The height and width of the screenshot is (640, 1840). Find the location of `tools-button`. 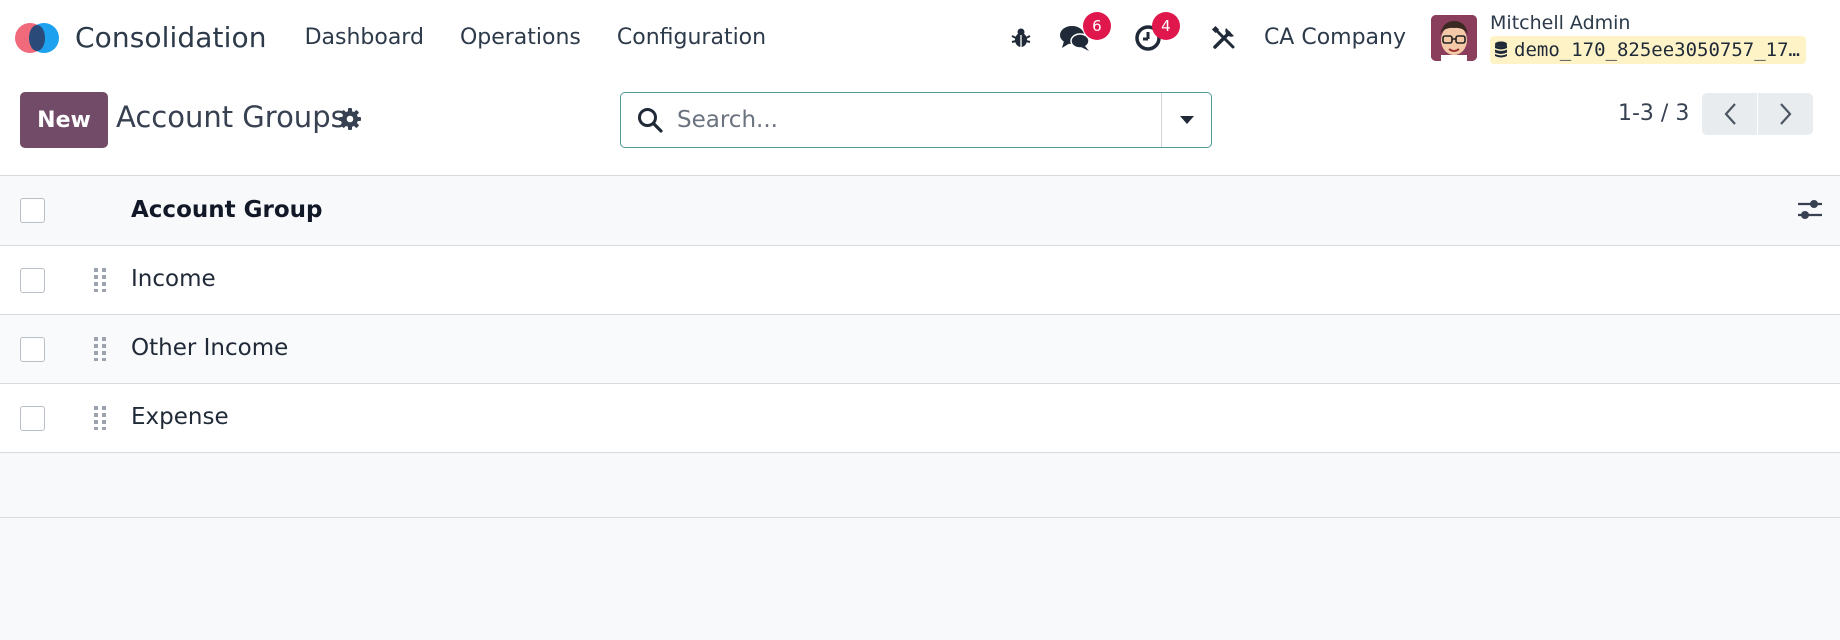

tools-button is located at coordinates (1224, 38).